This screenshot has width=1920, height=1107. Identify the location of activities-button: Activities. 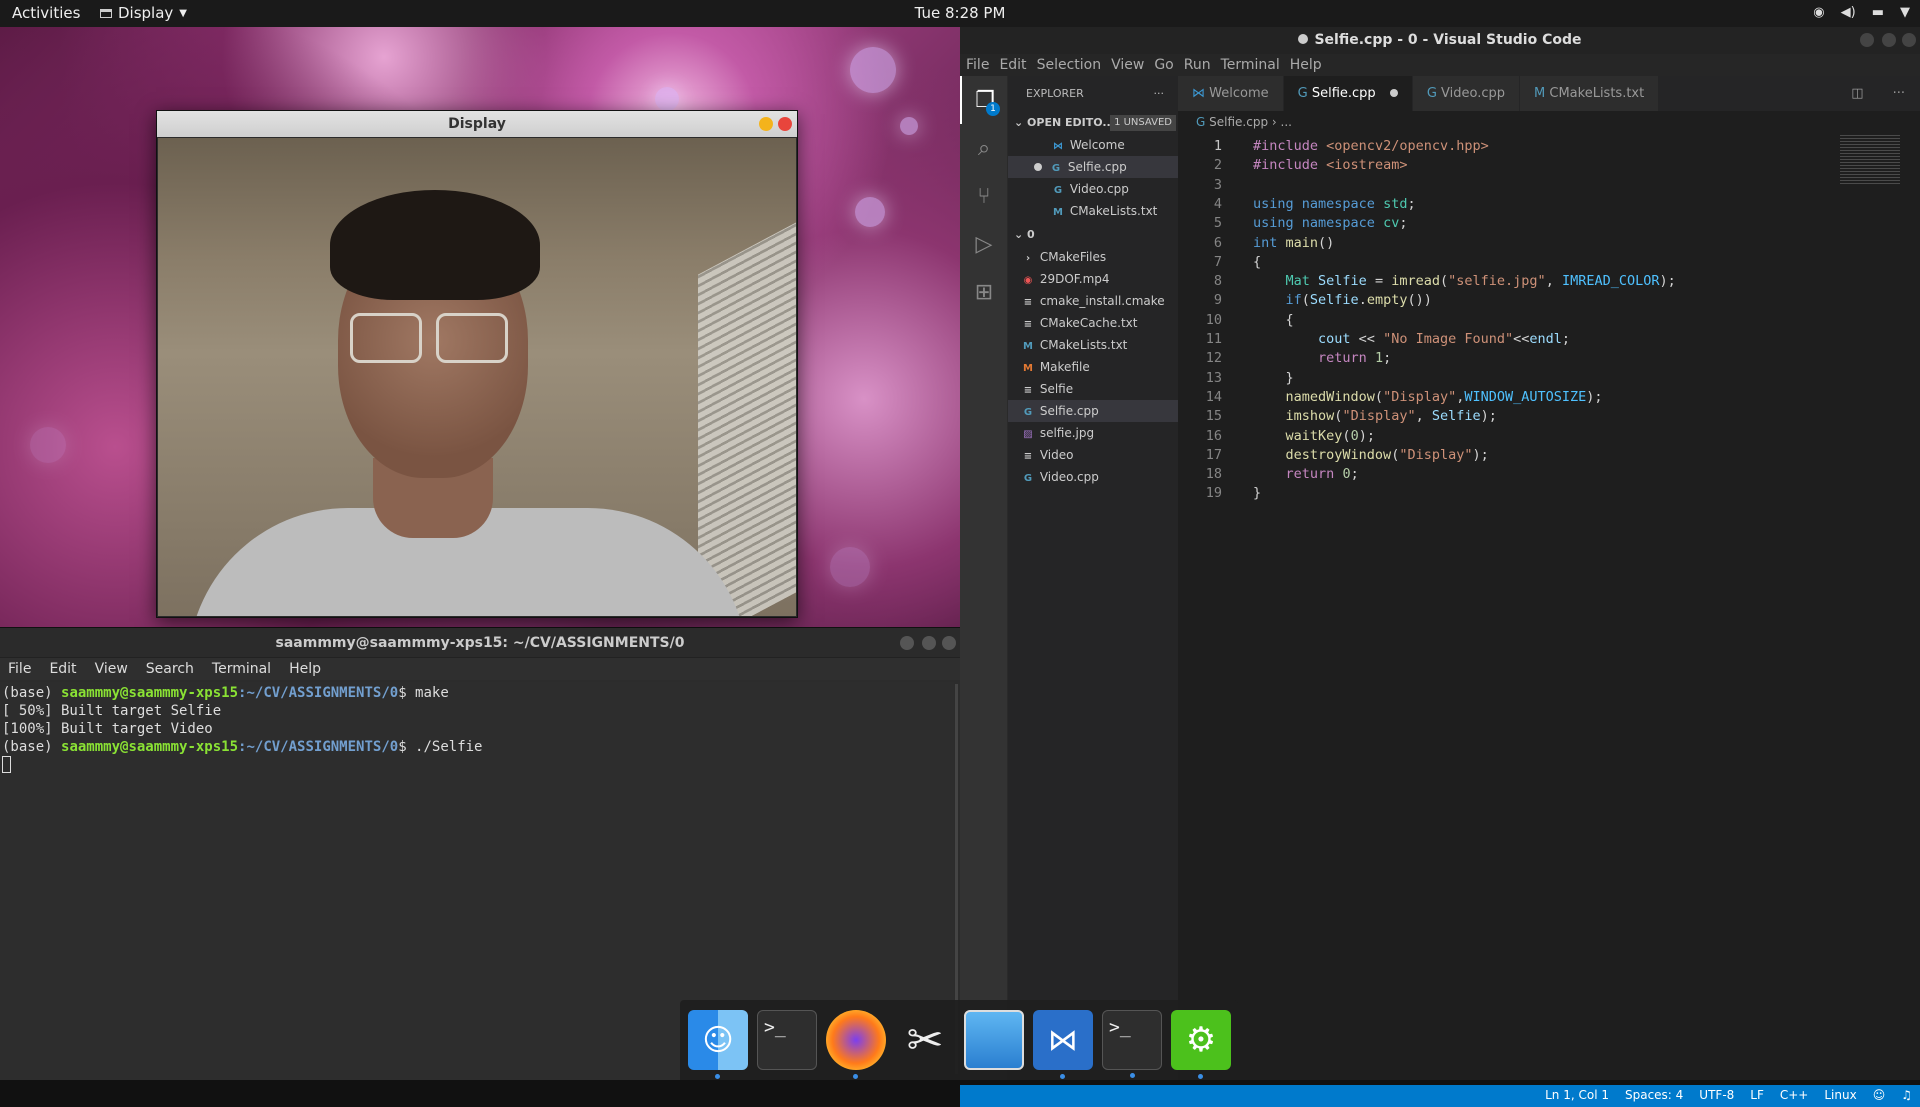
(46, 13).